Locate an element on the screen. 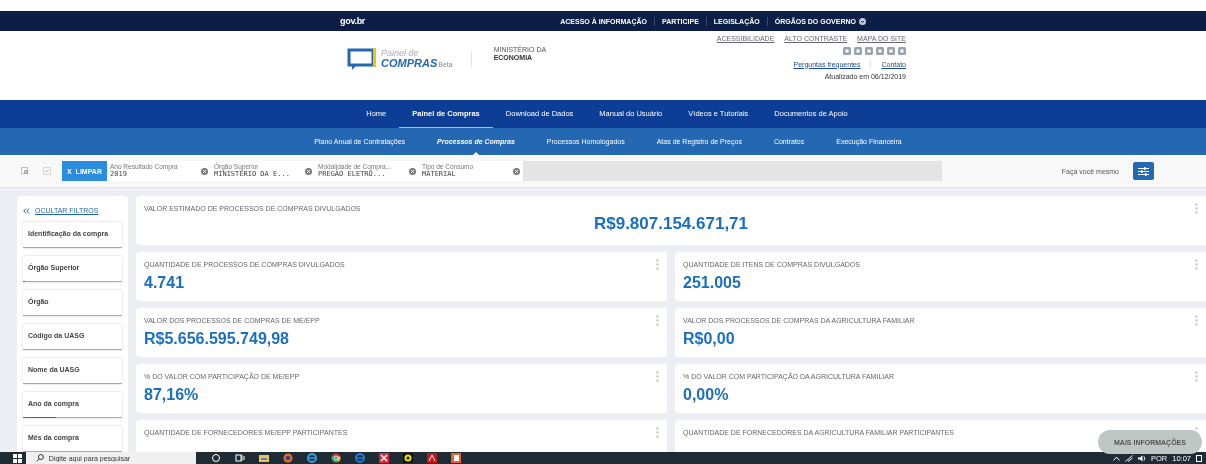 Image resolution: width=1206 pixels, height=464 pixels. forward-icon is located at coordinates (47, 171).